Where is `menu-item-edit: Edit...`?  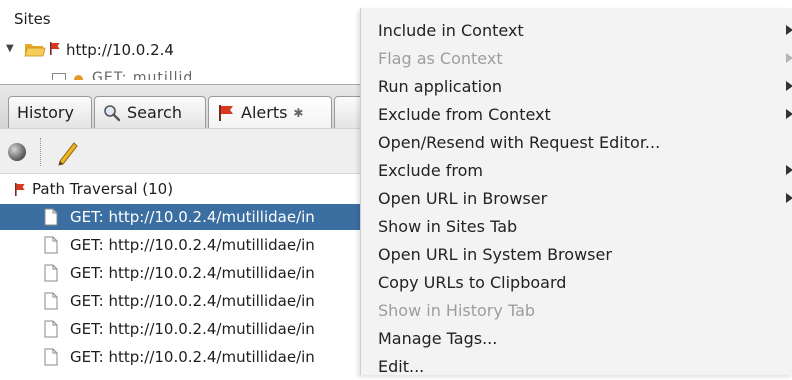 menu-item-edit: Edit... is located at coordinates (576, 366).